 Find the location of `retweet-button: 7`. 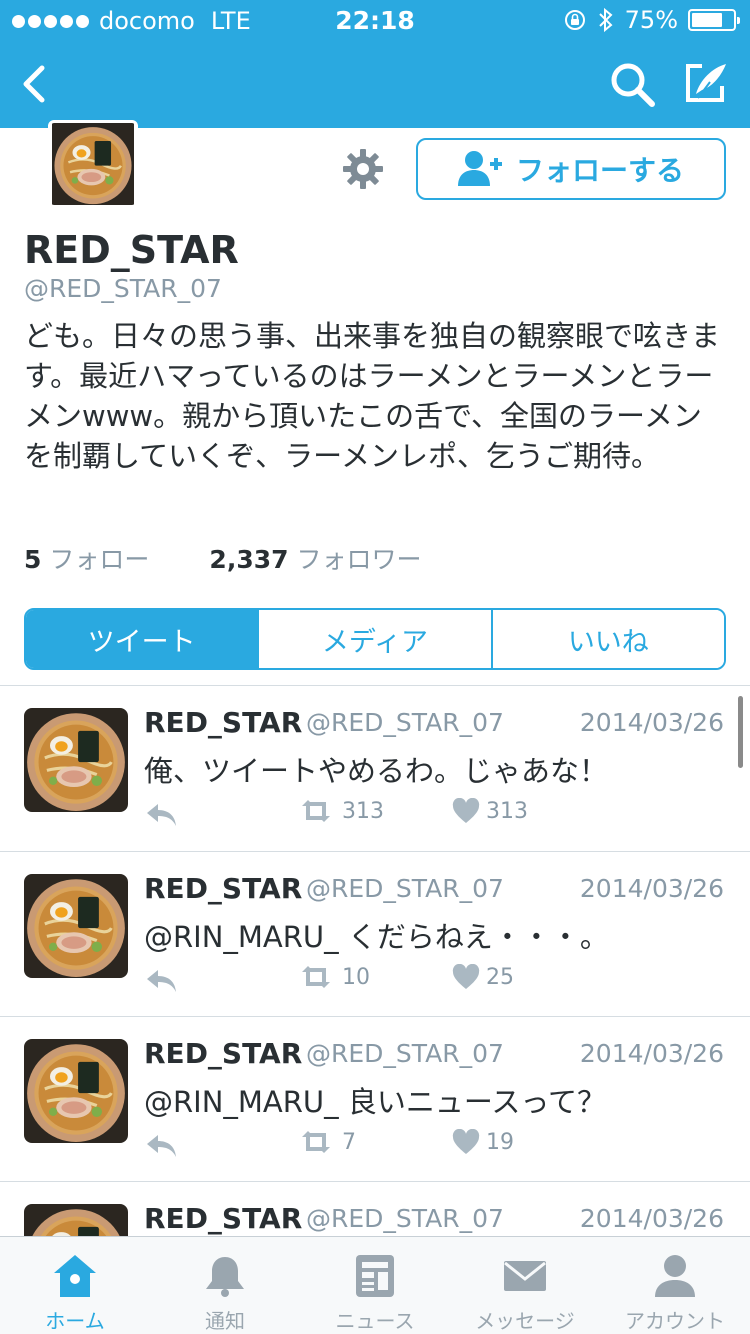

retweet-button: 7 is located at coordinates (326, 1142).